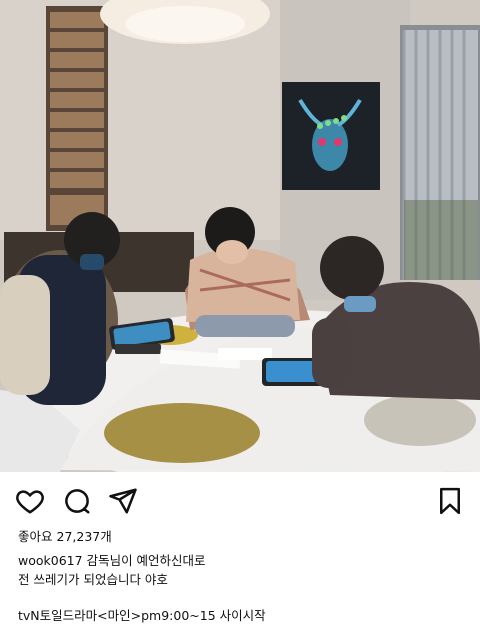  I want to click on comment-icon, so click(77, 501).